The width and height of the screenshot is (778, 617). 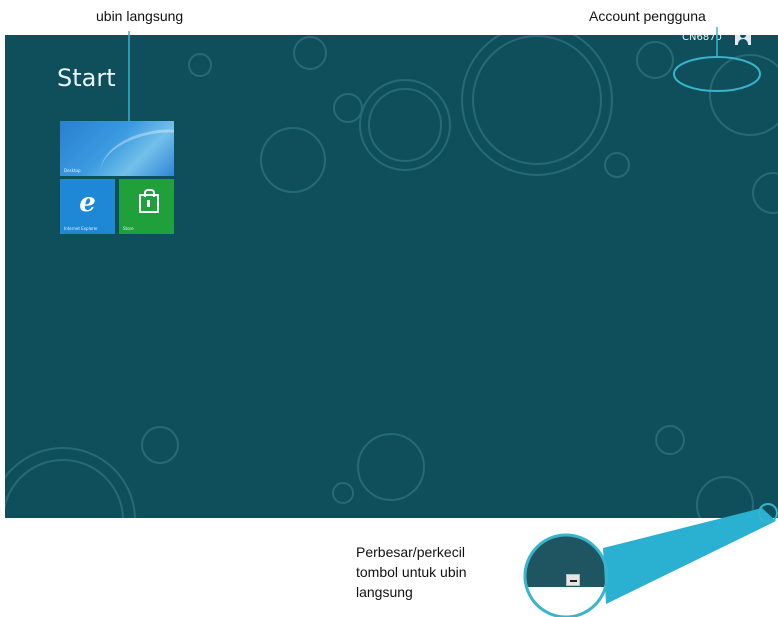 I want to click on ie-tile-label: Internet Explorer, so click(x=81, y=228).